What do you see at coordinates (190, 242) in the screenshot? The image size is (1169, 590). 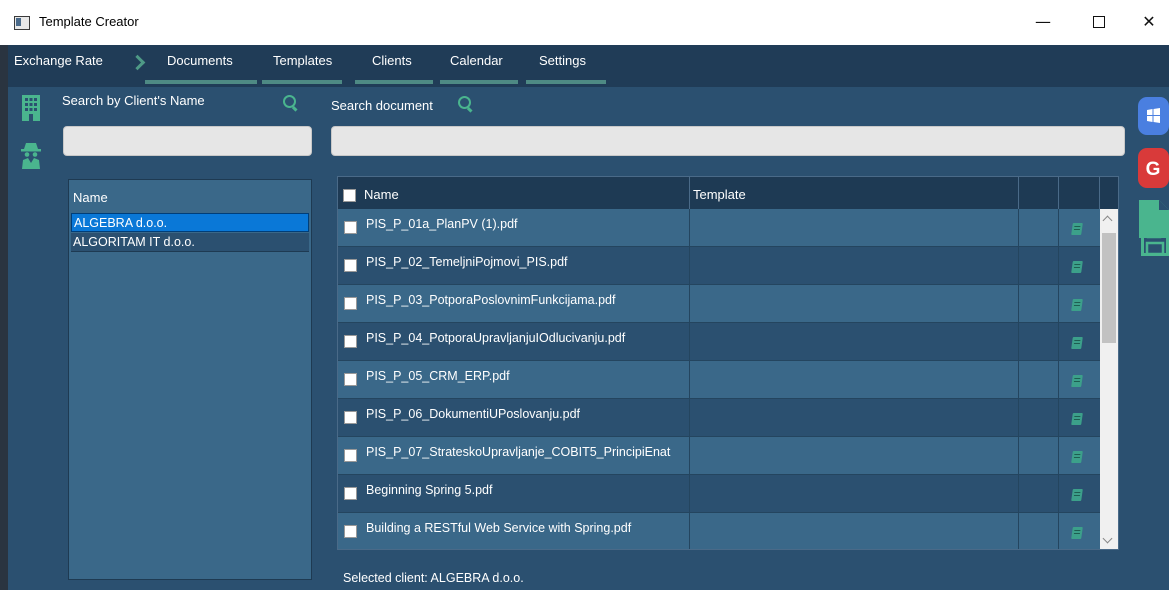 I see `client-row: ALGORITAM IT d.o.o.` at bounding box center [190, 242].